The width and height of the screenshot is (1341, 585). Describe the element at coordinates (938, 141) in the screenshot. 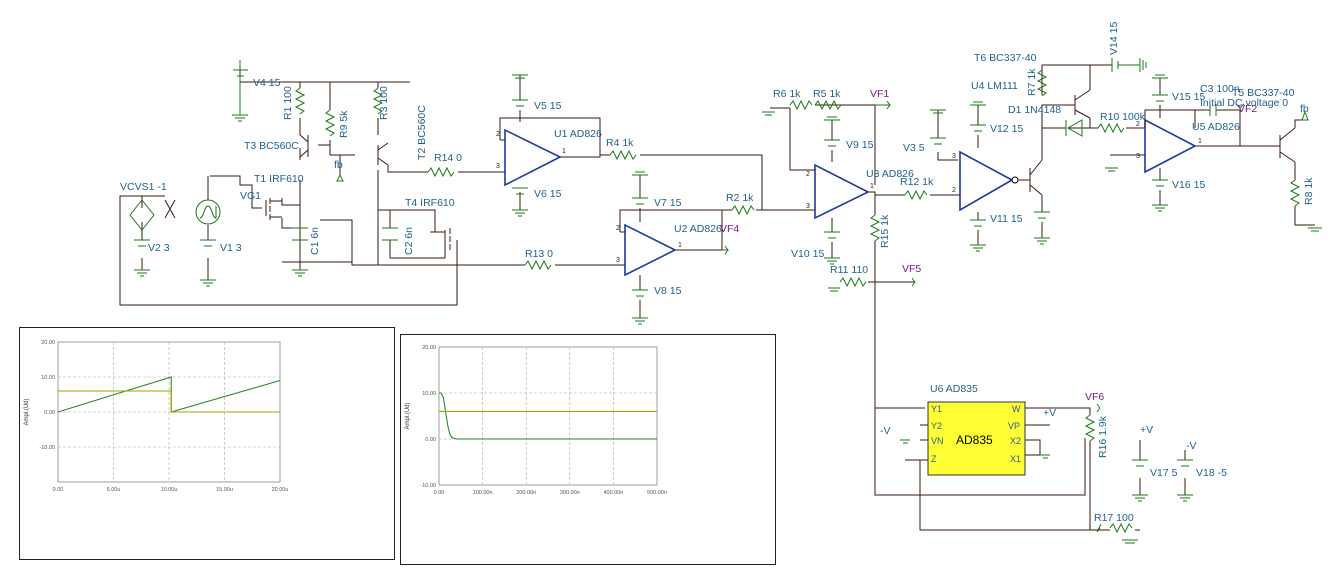

I see `v3-battery` at that location.